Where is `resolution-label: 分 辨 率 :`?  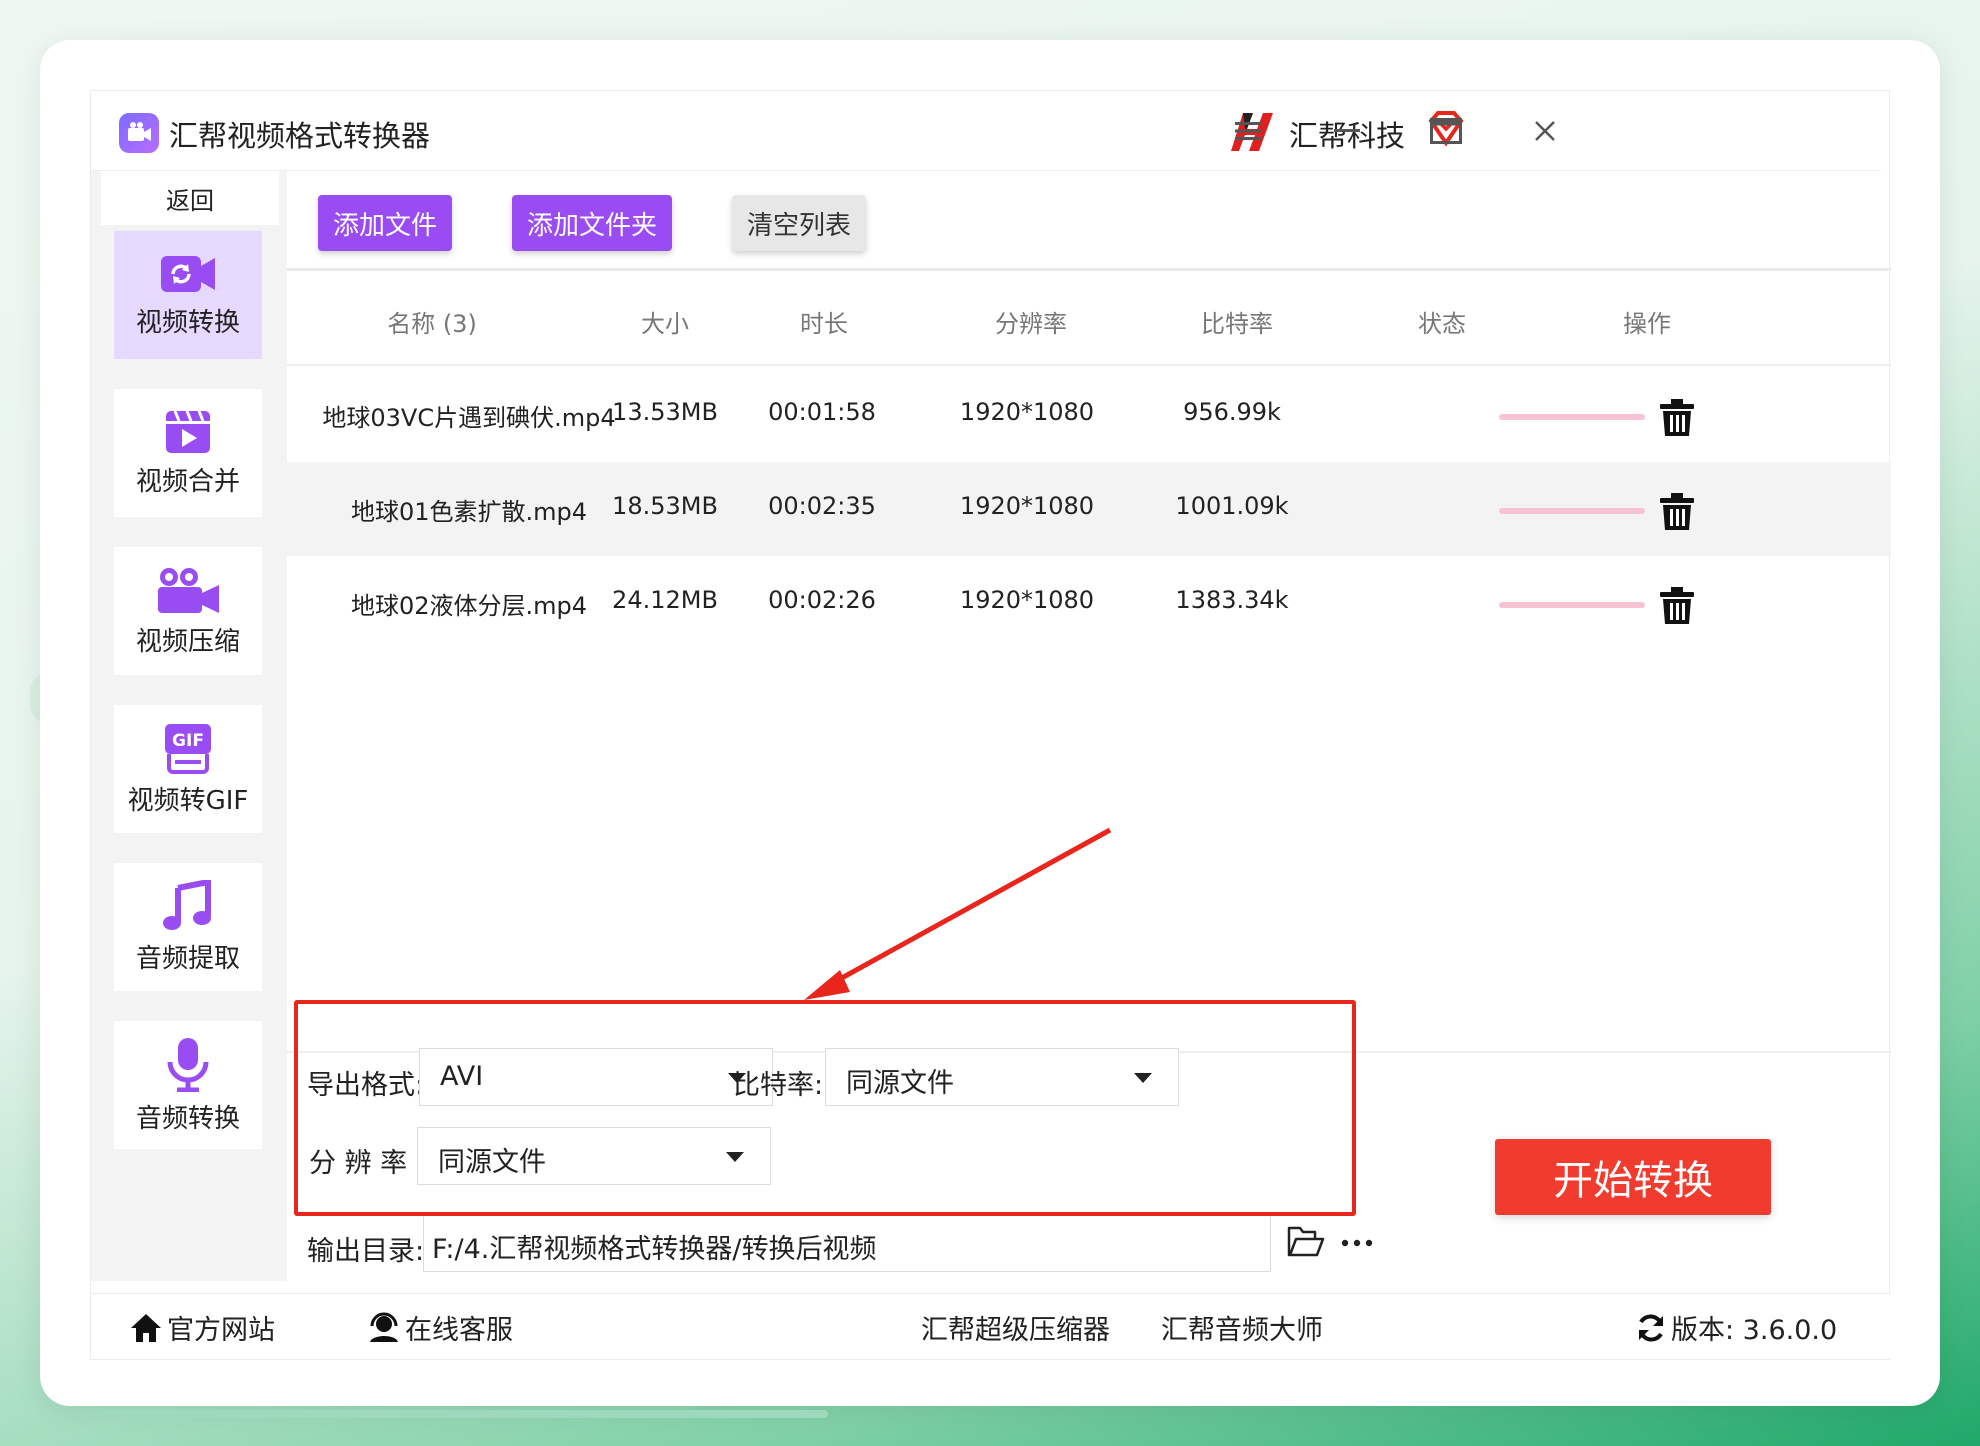
resolution-label: 分 辨 率 : is located at coordinates (367, 1163).